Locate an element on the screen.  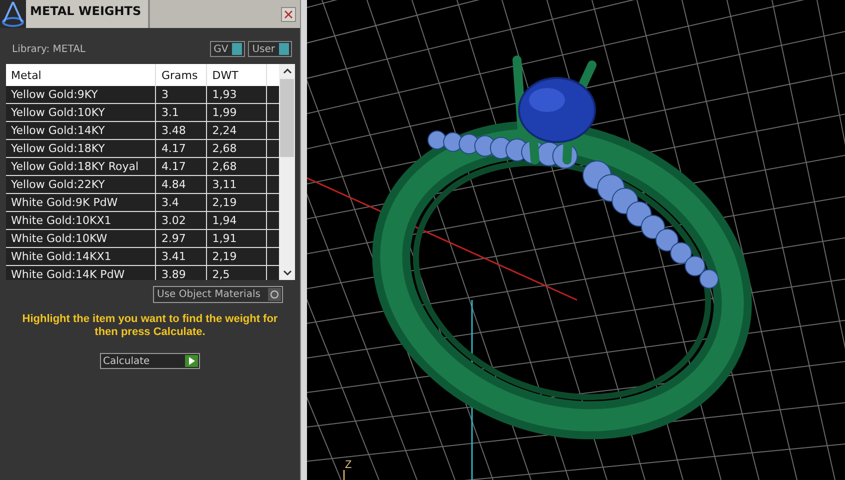
table-cell: 2.97 is located at coordinates (182, 238).